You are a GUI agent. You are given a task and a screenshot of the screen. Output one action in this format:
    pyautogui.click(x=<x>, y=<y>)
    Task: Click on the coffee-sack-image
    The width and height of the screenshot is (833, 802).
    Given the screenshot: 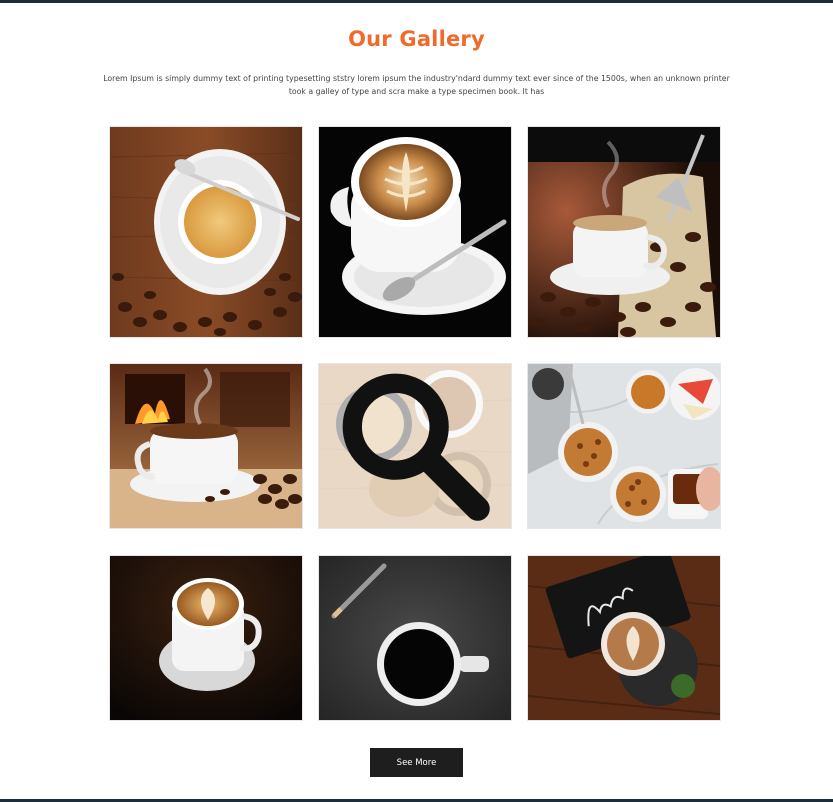 What is the action you would take?
    pyautogui.click(x=624, y=232)
    